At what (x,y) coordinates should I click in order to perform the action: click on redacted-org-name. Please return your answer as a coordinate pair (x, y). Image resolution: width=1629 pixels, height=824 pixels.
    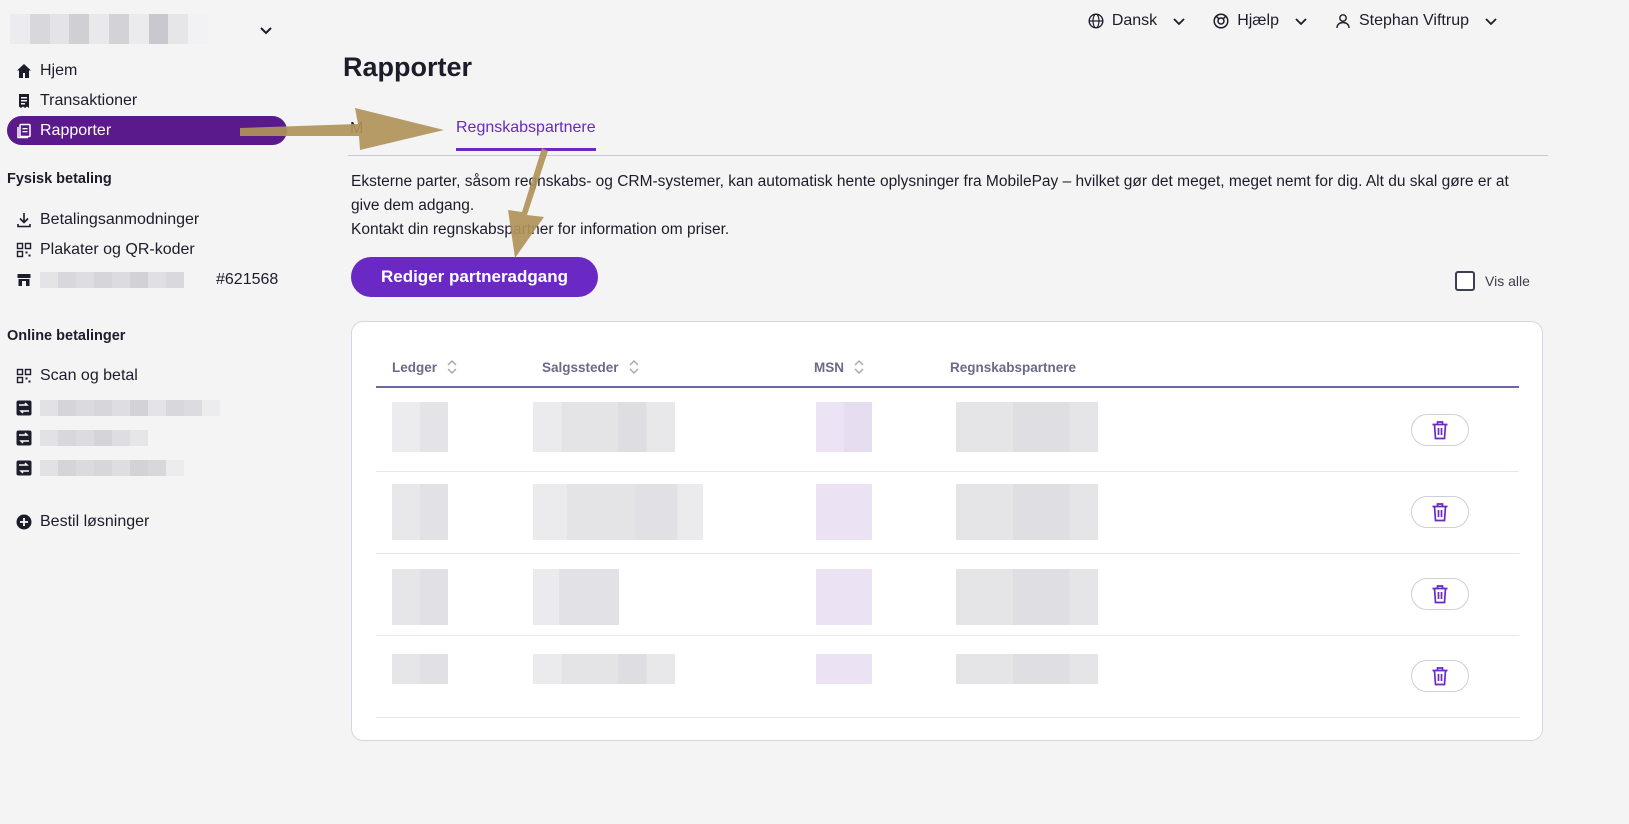
    Looking at the image, I should click on (109, 29).